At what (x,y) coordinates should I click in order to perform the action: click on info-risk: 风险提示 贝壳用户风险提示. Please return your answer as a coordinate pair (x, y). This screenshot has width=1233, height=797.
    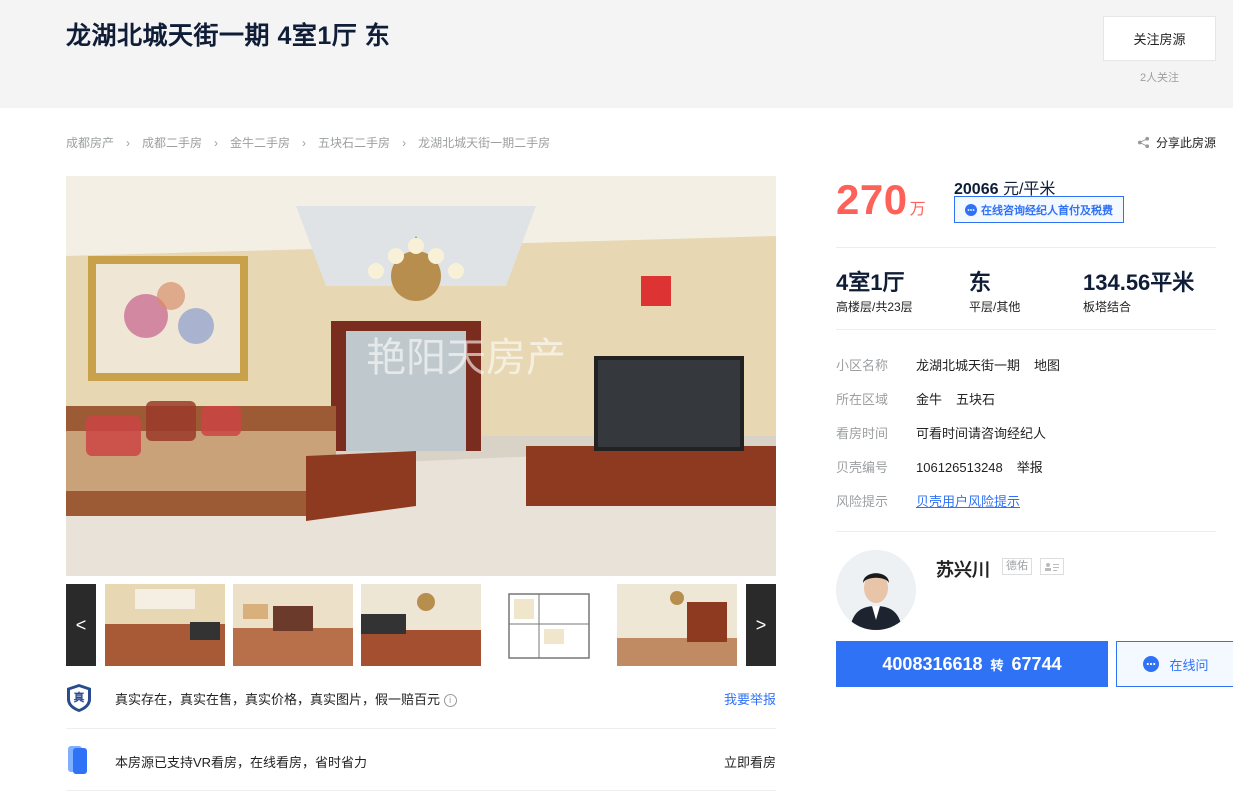
    Looking at the image, I should click on (928, 500).